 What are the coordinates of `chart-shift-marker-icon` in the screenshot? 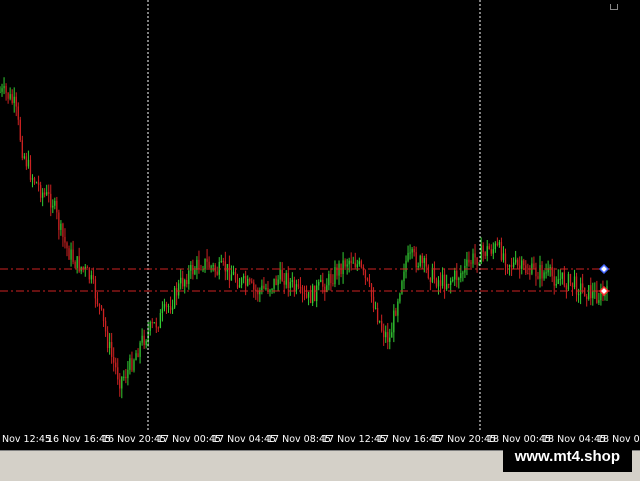 It's located at (614, 7).